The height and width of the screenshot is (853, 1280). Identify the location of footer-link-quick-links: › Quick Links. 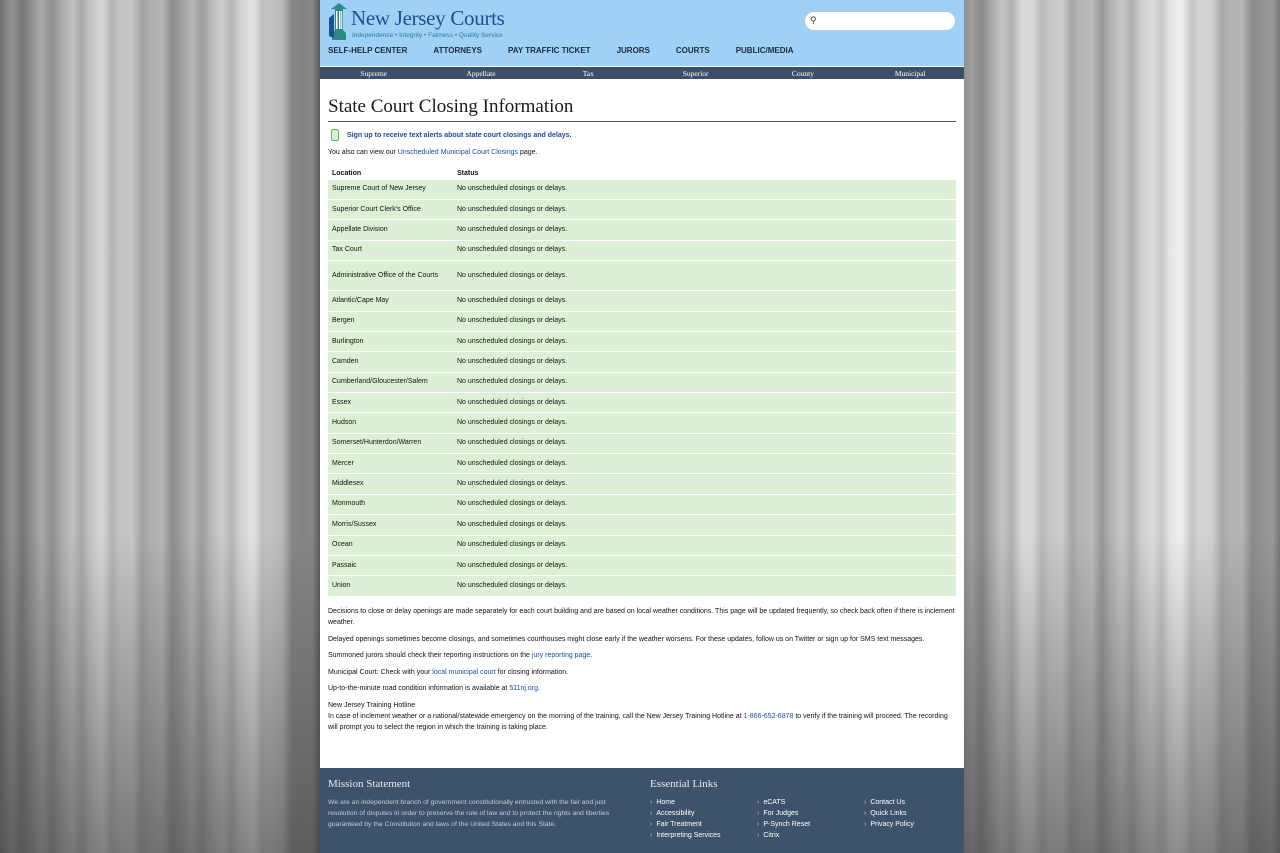
(914, 813).